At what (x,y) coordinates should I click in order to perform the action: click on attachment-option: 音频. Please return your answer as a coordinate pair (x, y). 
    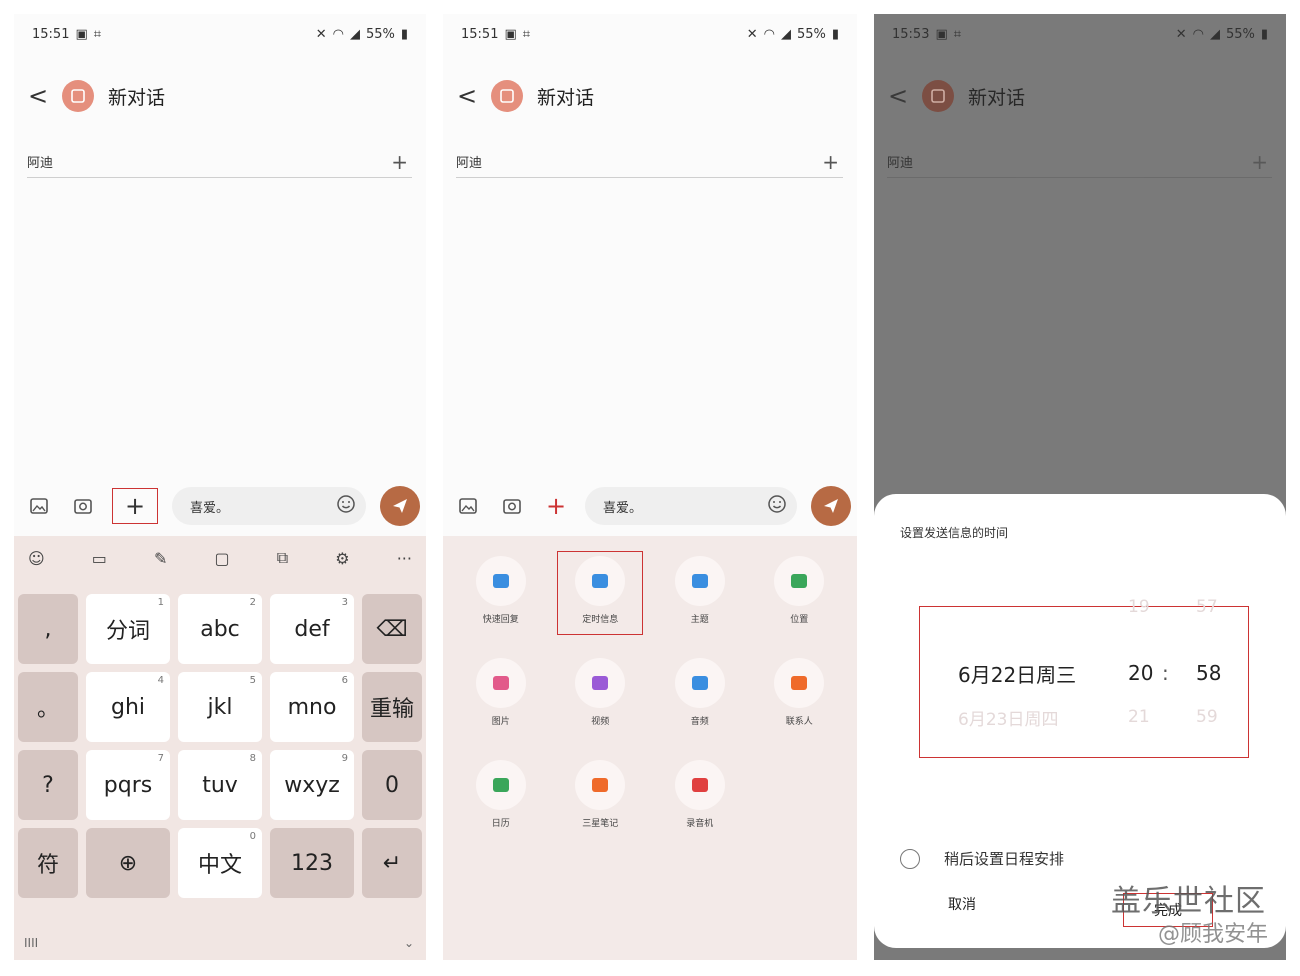
    Looking at the image, I should click on (700, 695).